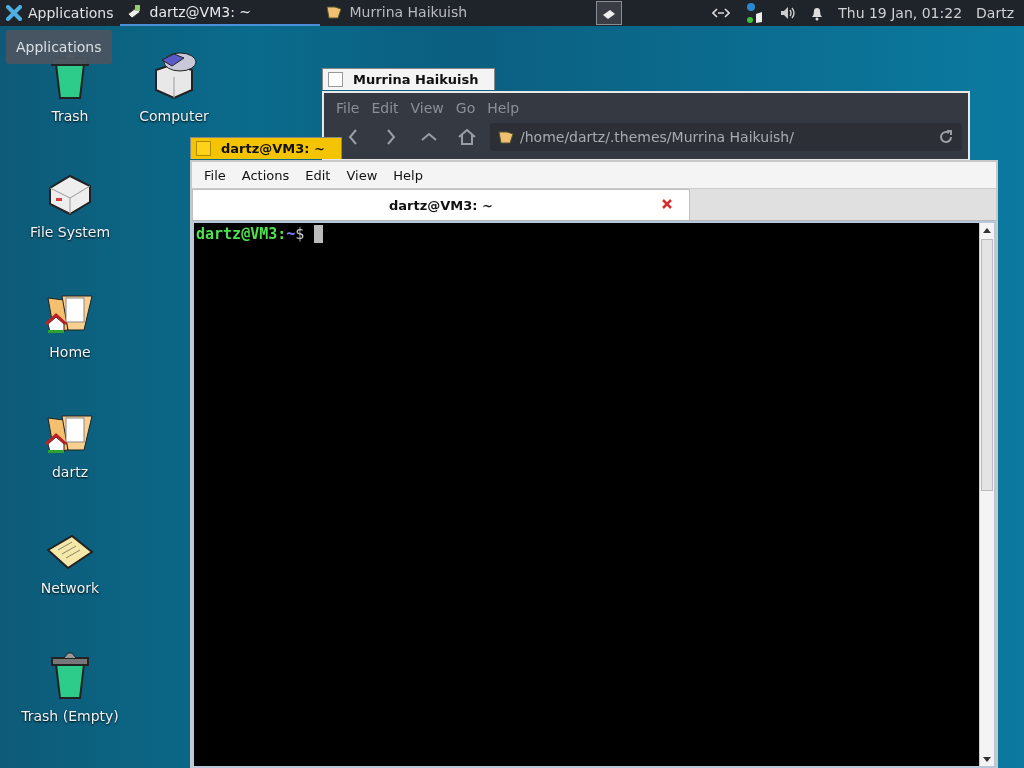 This screenshot has width=1024, height=768. What do you see at coordinates (70, 675) in the screenshot?
I see `trash-bin-icon` at bounding box center [70, 675].